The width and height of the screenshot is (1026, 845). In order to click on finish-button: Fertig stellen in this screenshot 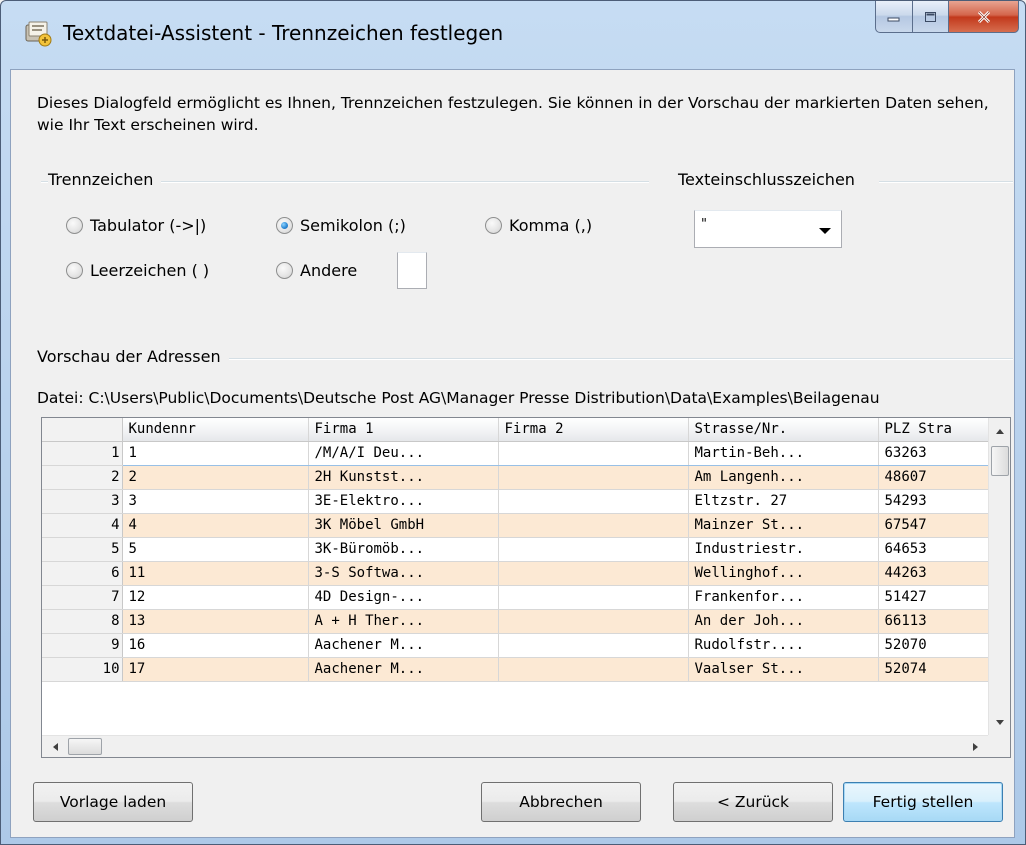, I will do `click(923, 802)`.